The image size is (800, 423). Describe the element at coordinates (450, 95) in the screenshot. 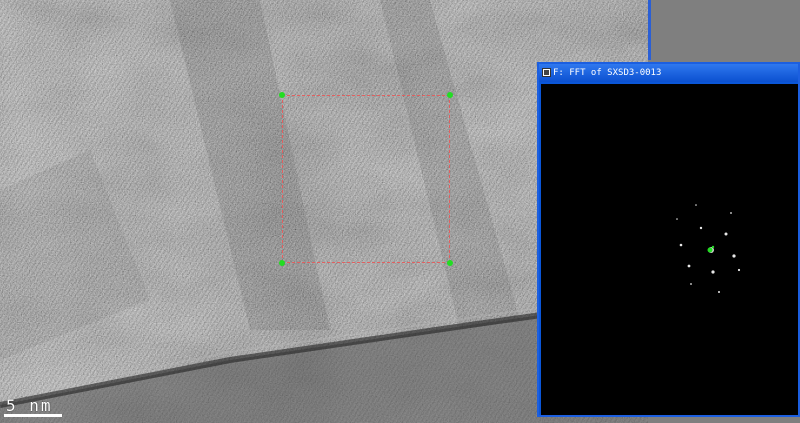

I see `roi-handle-top-right` at that location.